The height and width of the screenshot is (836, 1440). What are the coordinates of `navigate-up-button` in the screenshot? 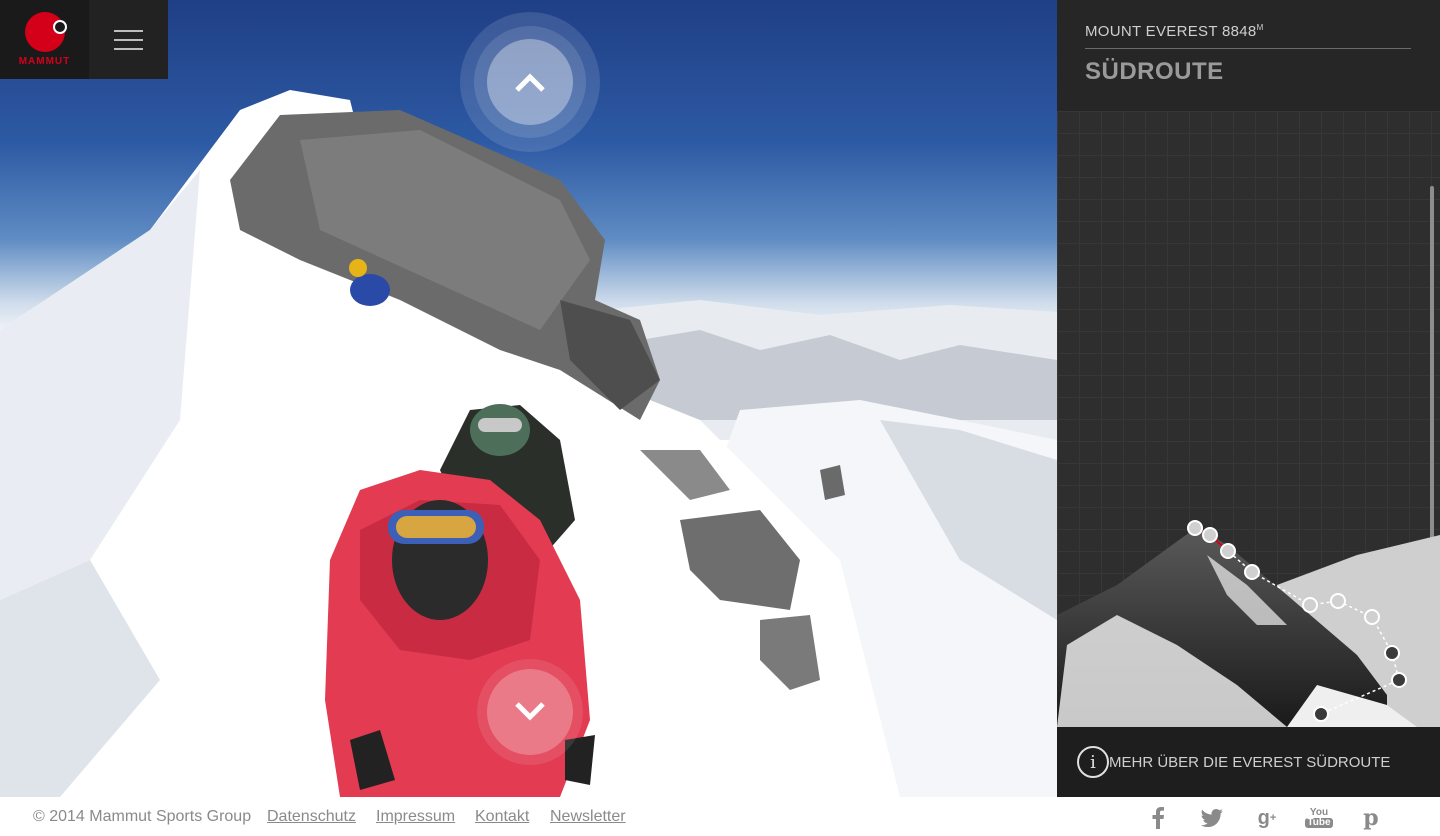 It's located at (530, 82).